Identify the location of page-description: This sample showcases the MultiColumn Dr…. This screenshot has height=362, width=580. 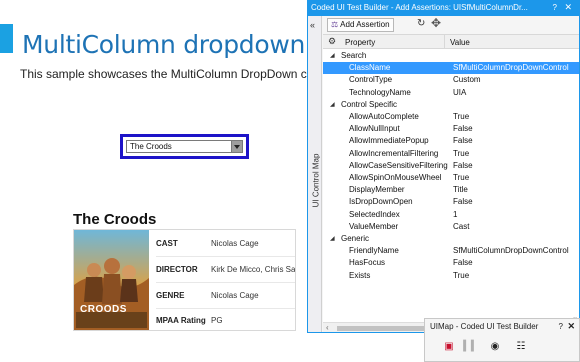
(180, 74).